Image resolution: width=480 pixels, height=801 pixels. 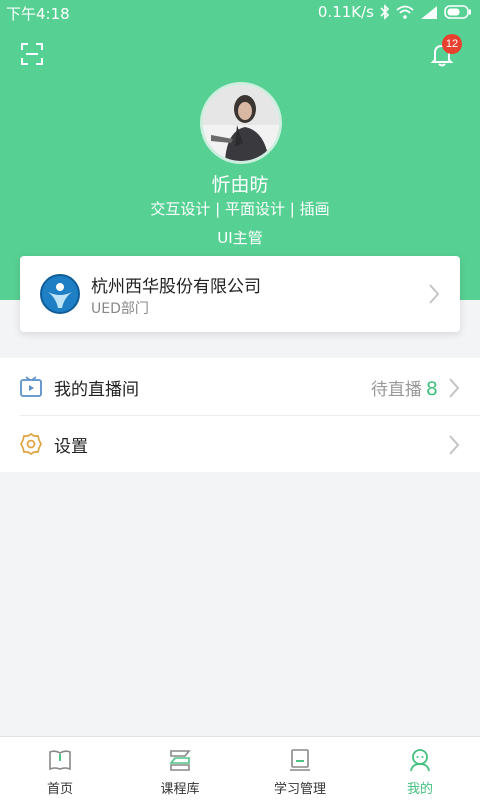 What do you see at coordinates (420, 760) in the screenshot?
I see `profile-person-icon` at bounding box center [420, 760].